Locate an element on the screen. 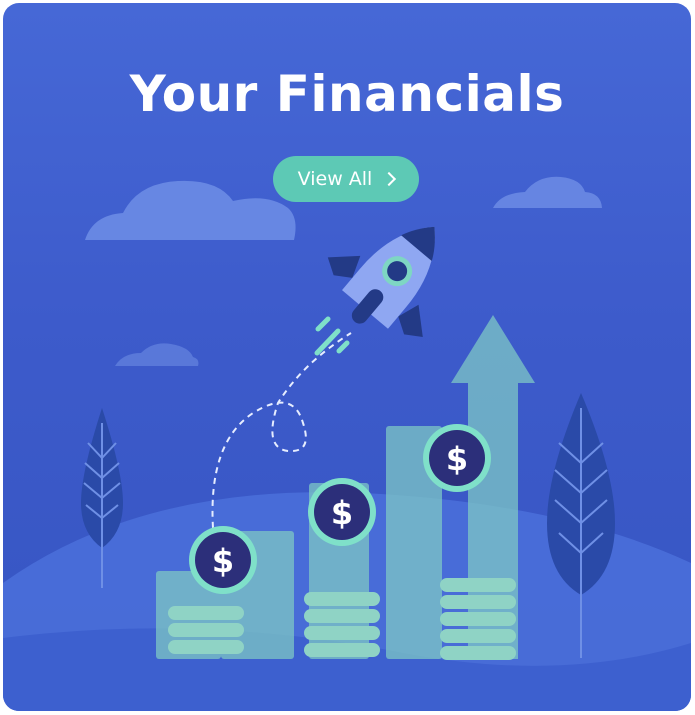  view-all-button: View All is located at coordinates (346, 179).